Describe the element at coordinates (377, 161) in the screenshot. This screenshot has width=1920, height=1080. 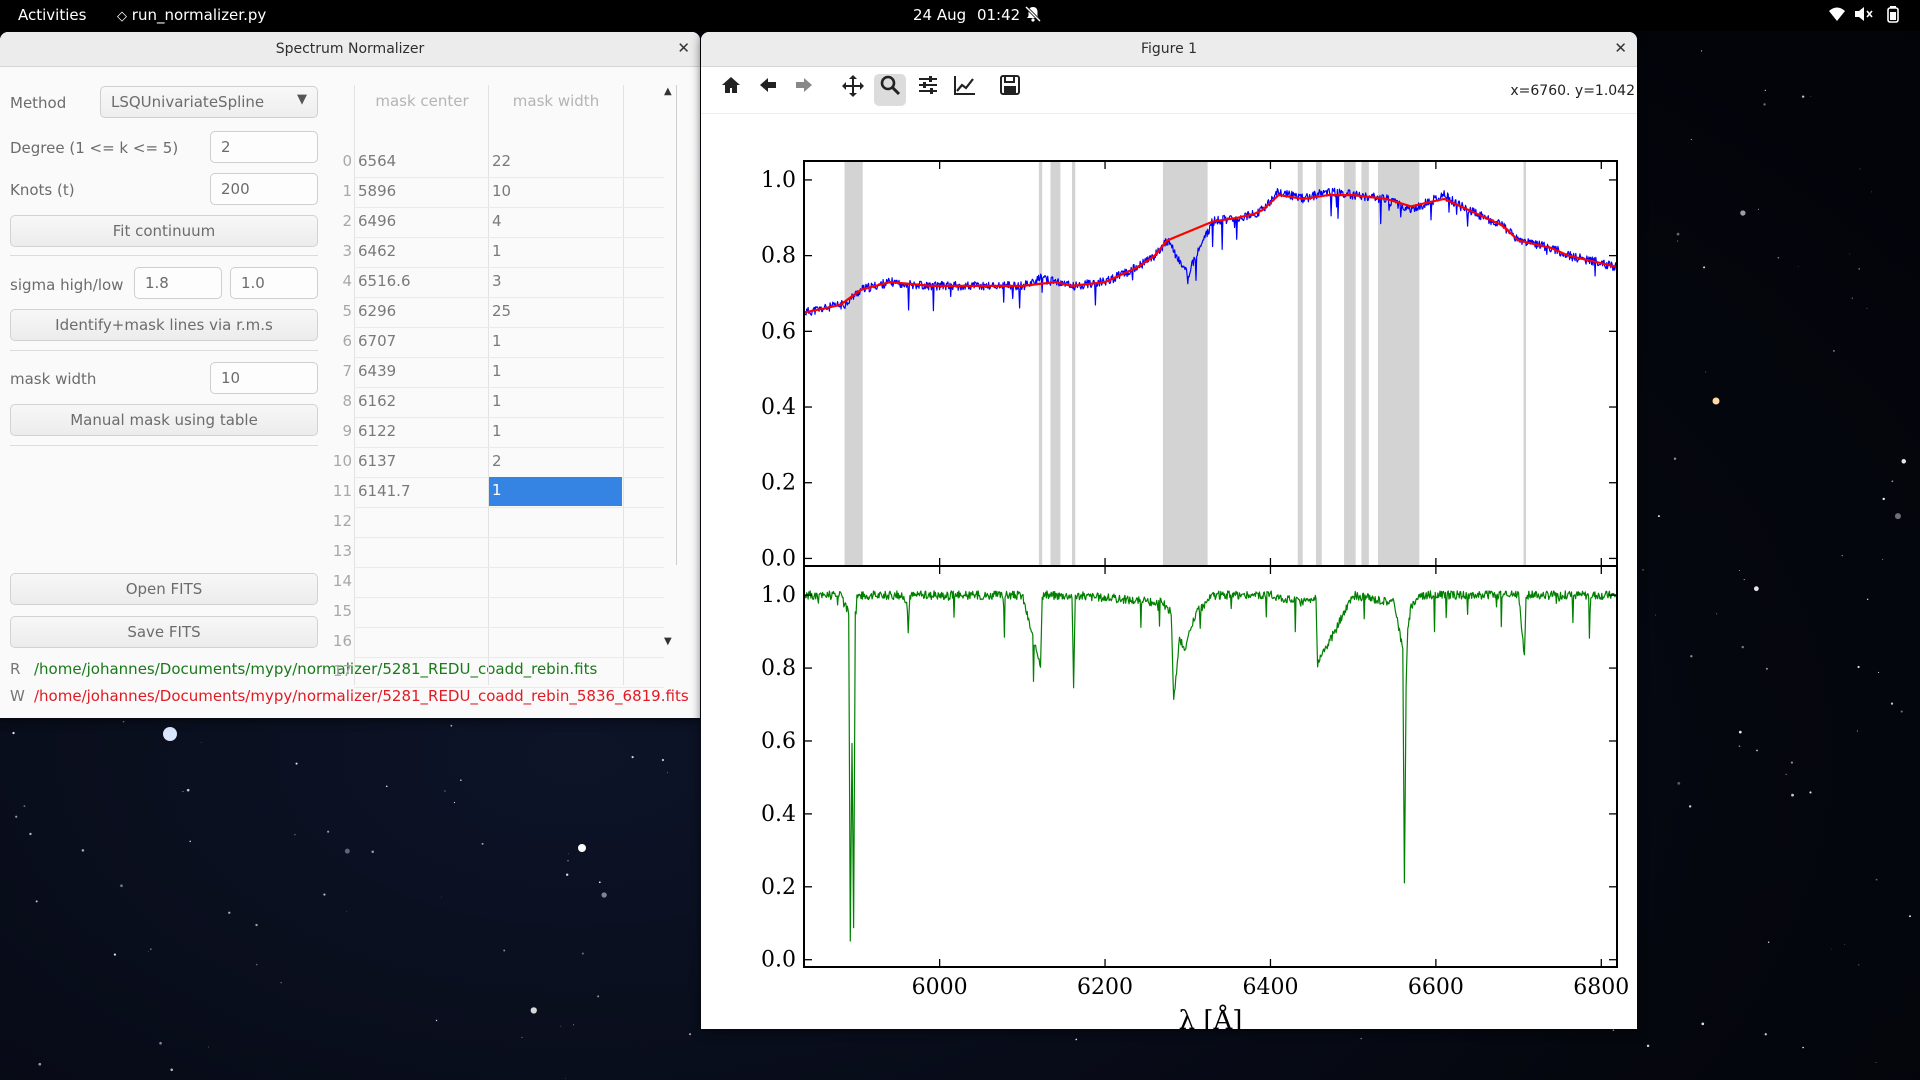
I see `cell-mask-center: 6564` at that location.